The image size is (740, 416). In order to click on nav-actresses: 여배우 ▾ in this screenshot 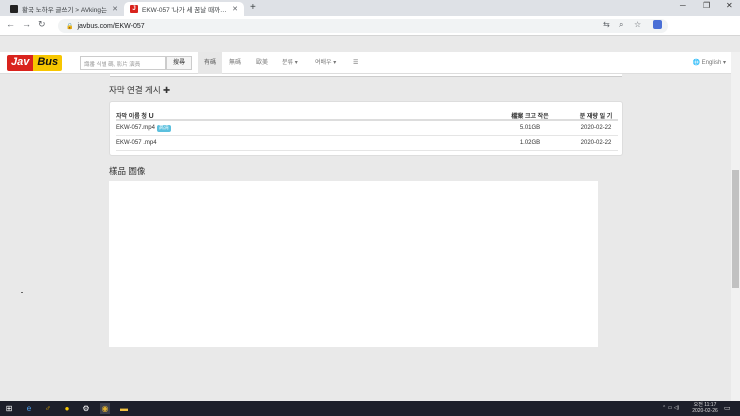, I will do `click(325, 63)`.